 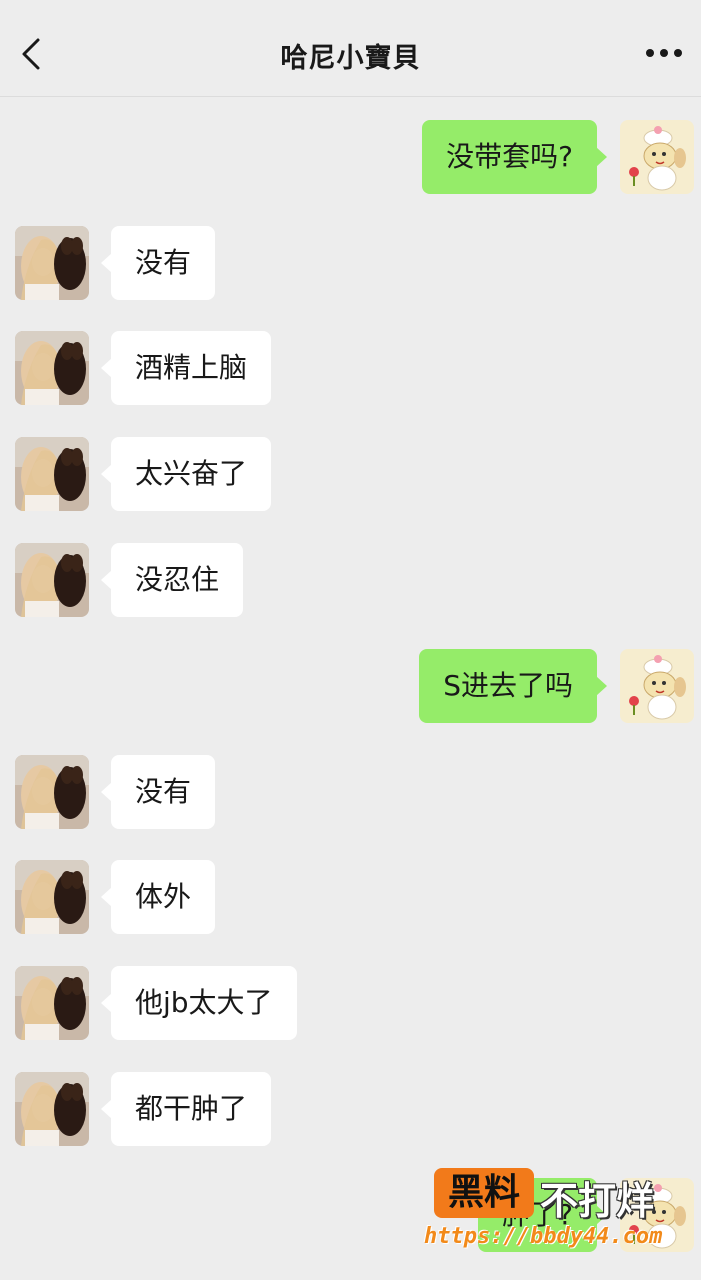 I want to click on message-row-outgoing: 没带套吗?, so click(x=350, y=158).